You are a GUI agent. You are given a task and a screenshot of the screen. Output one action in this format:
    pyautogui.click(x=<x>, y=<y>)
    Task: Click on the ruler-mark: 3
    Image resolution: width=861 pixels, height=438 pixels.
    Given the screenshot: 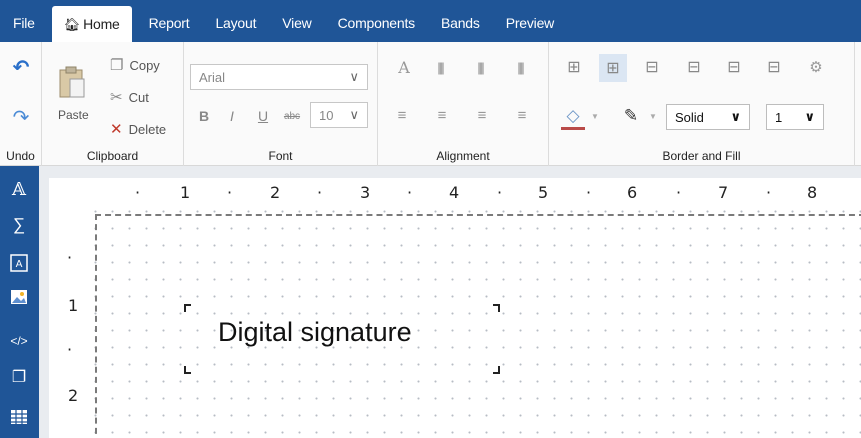 What is the action you would take?
    pyautogui.click(x=365, y=192)
    